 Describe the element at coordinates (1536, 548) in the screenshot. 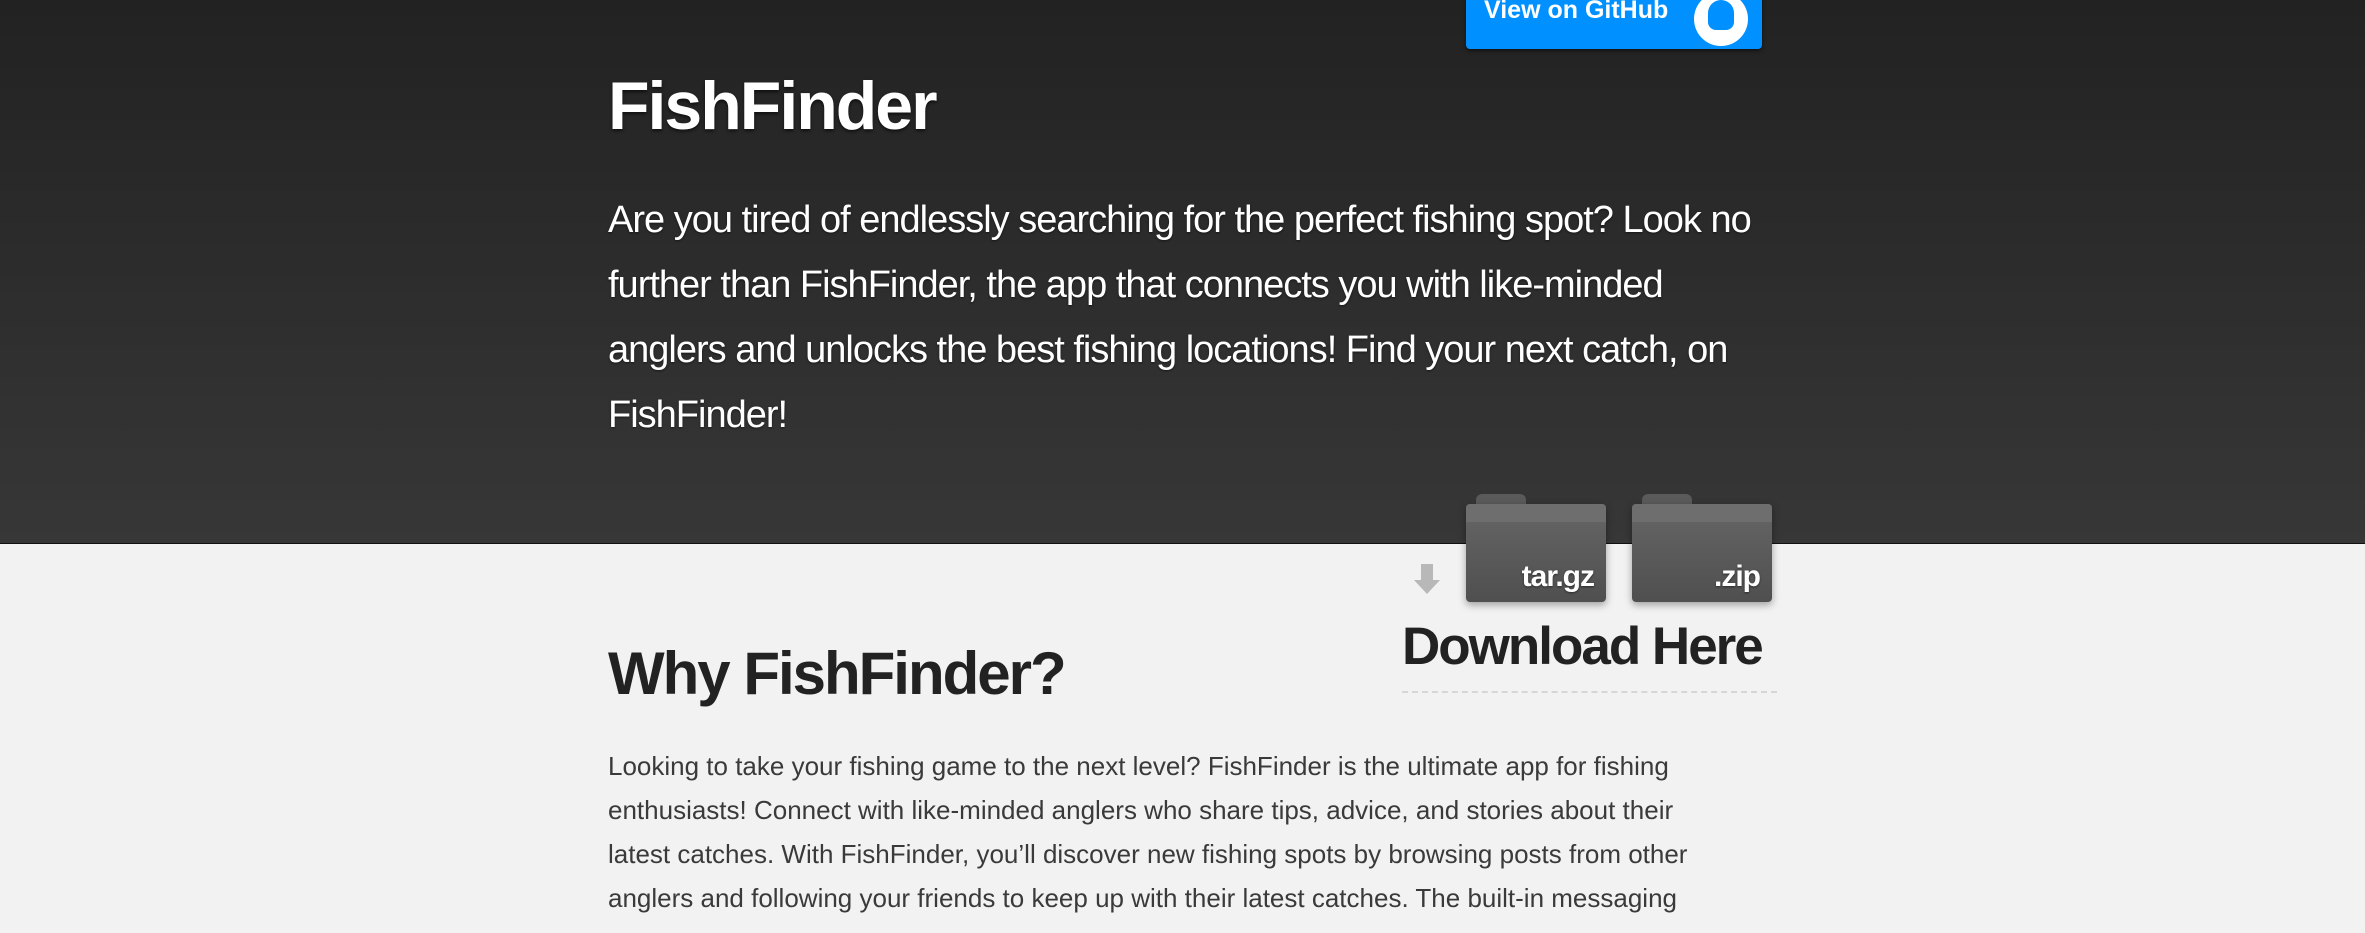

I see `download-tar-gz-button: tar.gz` at that location.